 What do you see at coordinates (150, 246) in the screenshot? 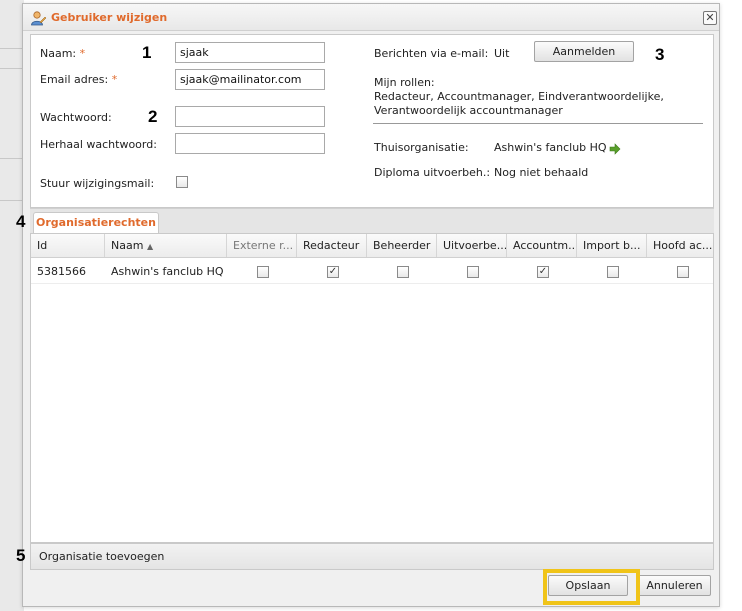
I see `sort-ascending-icon: ▲` at bounding box center [150, 246].